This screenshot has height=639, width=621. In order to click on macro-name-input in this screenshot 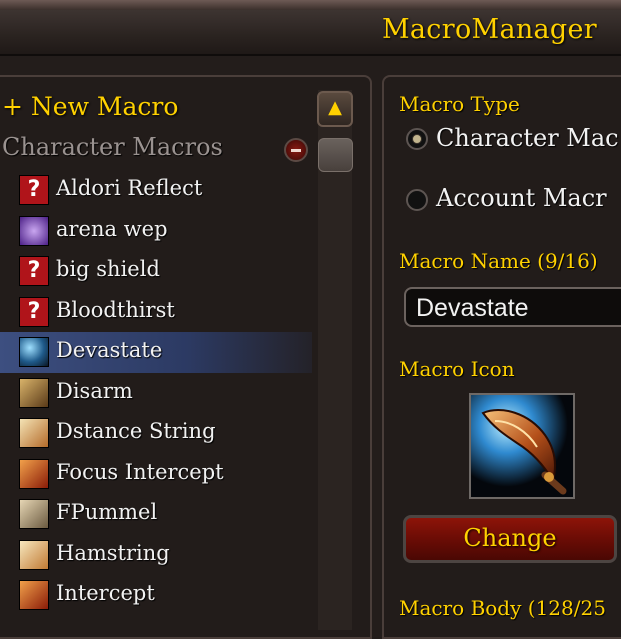, I will do `click(516, 308)`.